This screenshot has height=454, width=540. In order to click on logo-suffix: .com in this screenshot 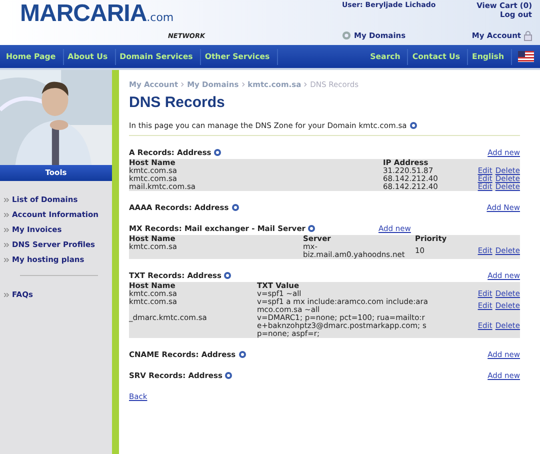, I will do `click(160, 17)`.